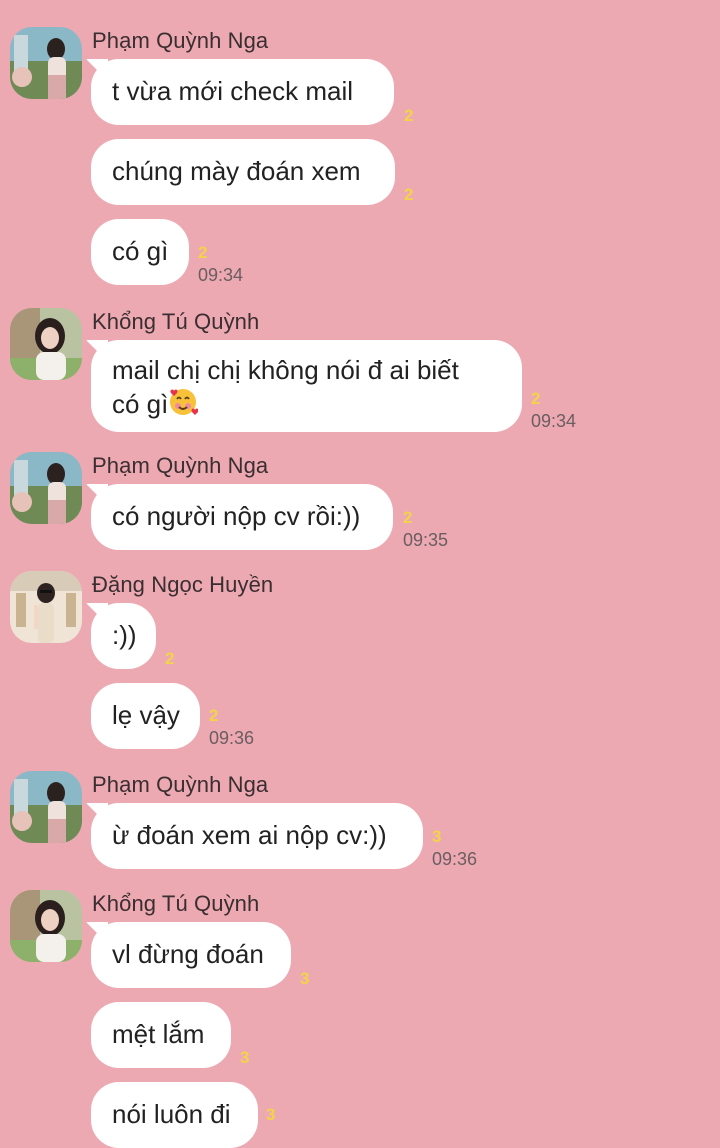 Image resolution: width=720 pixels, height=1148 pixels. Describe the element at coordinates (306, 386) in the screenshot. I see `message-bubble: mail chị chị không nói đ ai biết có gì` at that location.